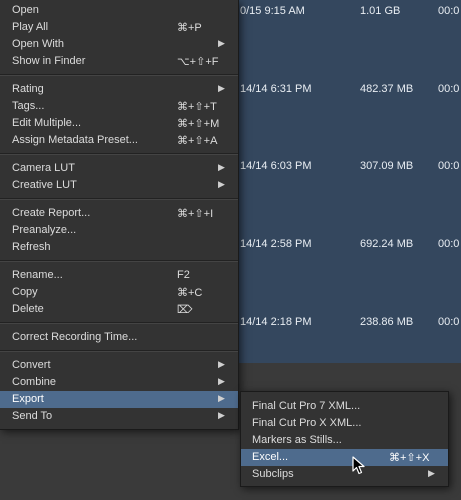 Image resolution: width=461 pixels, height=500 pixels. I want to click on menu-item-create-report: Create Report... ⌘+⇧+I, so click(119, 213).